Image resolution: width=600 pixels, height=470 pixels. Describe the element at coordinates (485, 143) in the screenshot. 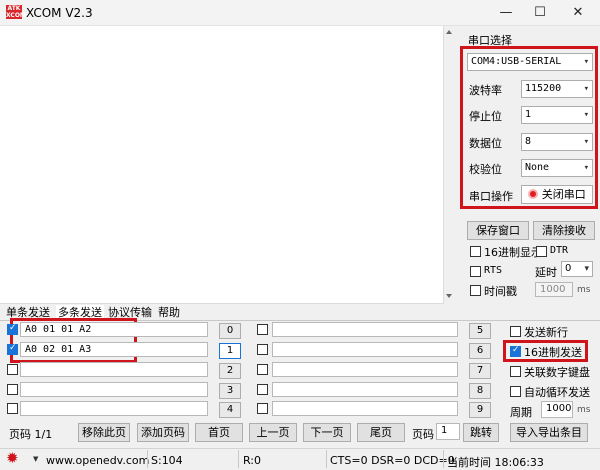

I see `data-bits-label: 数据位` at that location.